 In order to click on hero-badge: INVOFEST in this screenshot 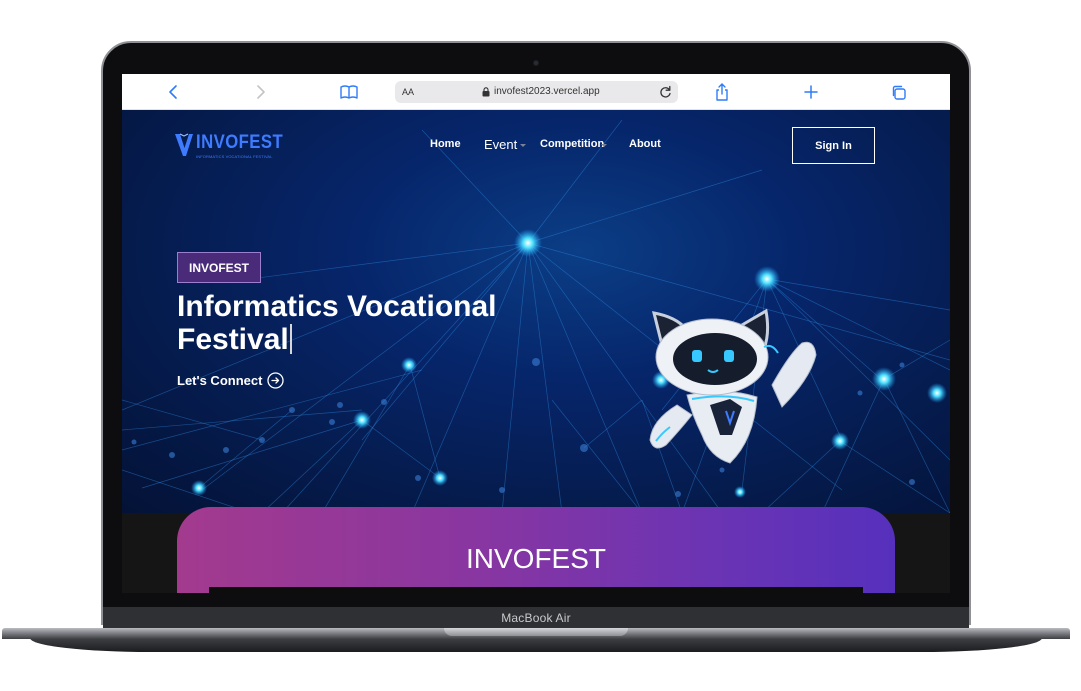, I will do `click(219, 267)`.